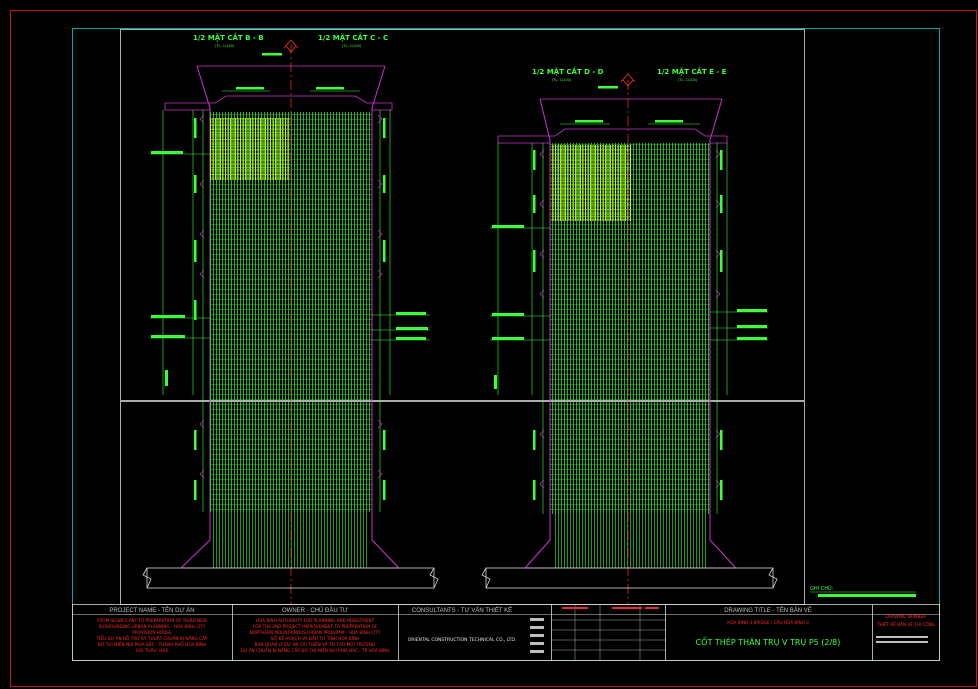 The width and height of the screenshot is (978, 689). Describe the element at coordinates (768, 610) in the screenshot. I see `drawing-title-header: DRAWING TITLE - TÊN BẢN VẼ` at that location.